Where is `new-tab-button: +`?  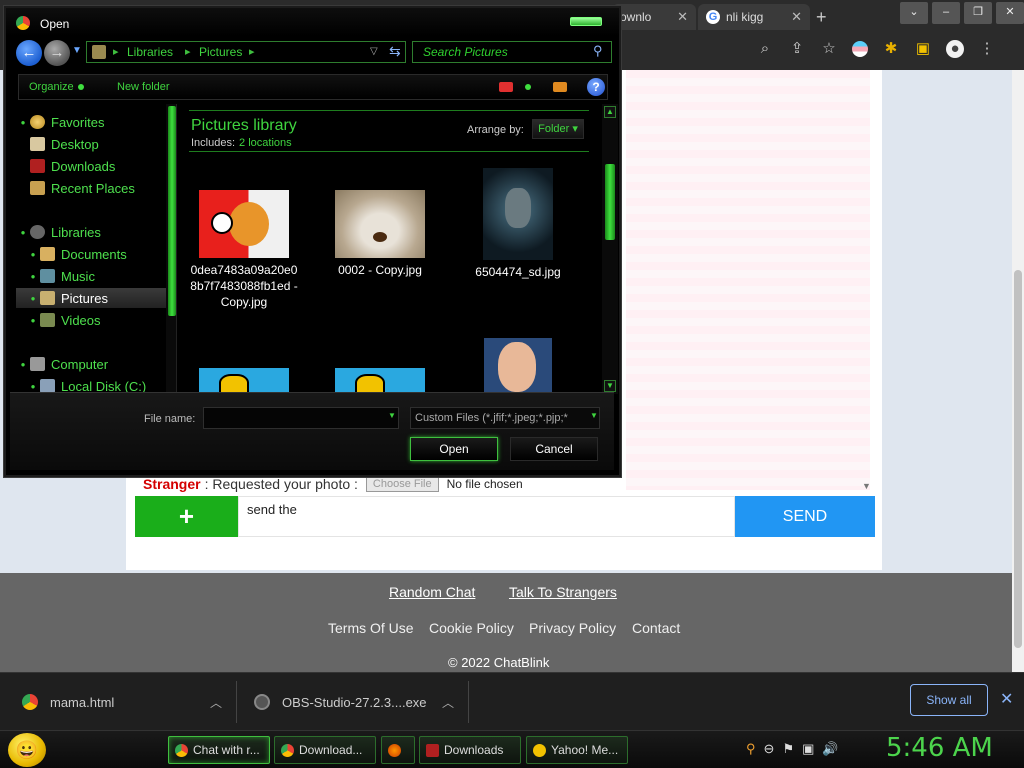 new-tab-button: + is located at coordinates (821, 17).